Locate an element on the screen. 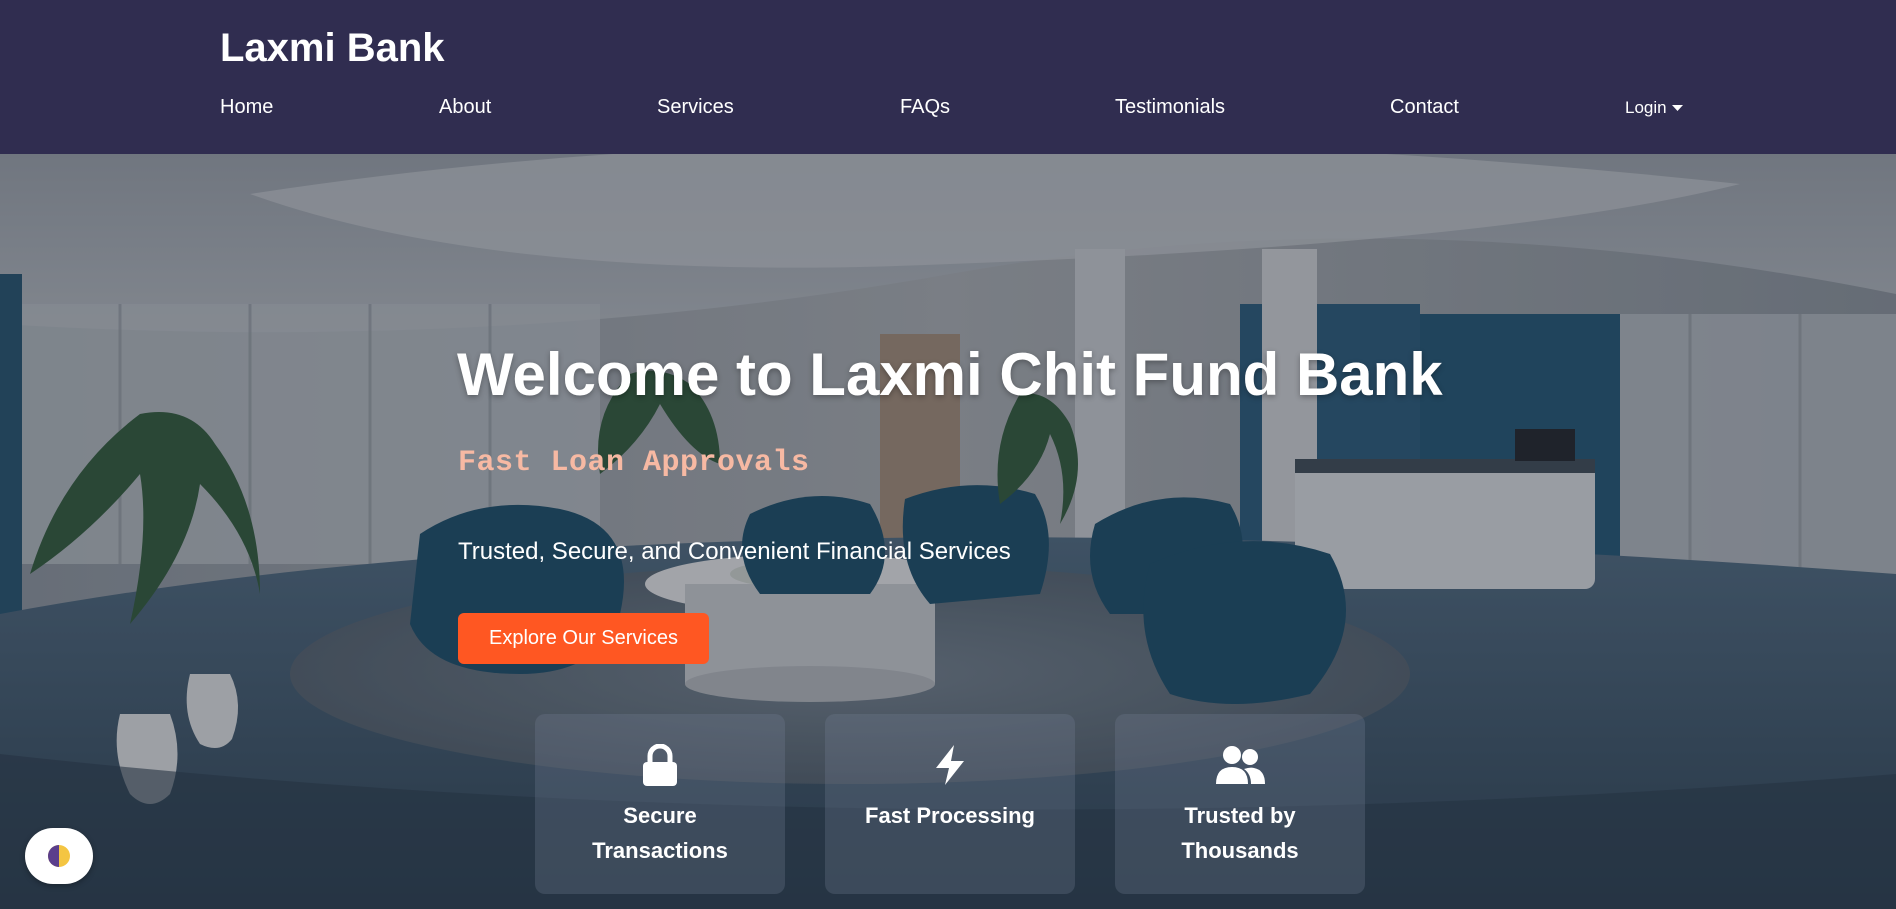 Image resolution: width=1896 pixels, height=909 pixels. feature-card-fast: Fast Processing is located at coordinates (950, 804).